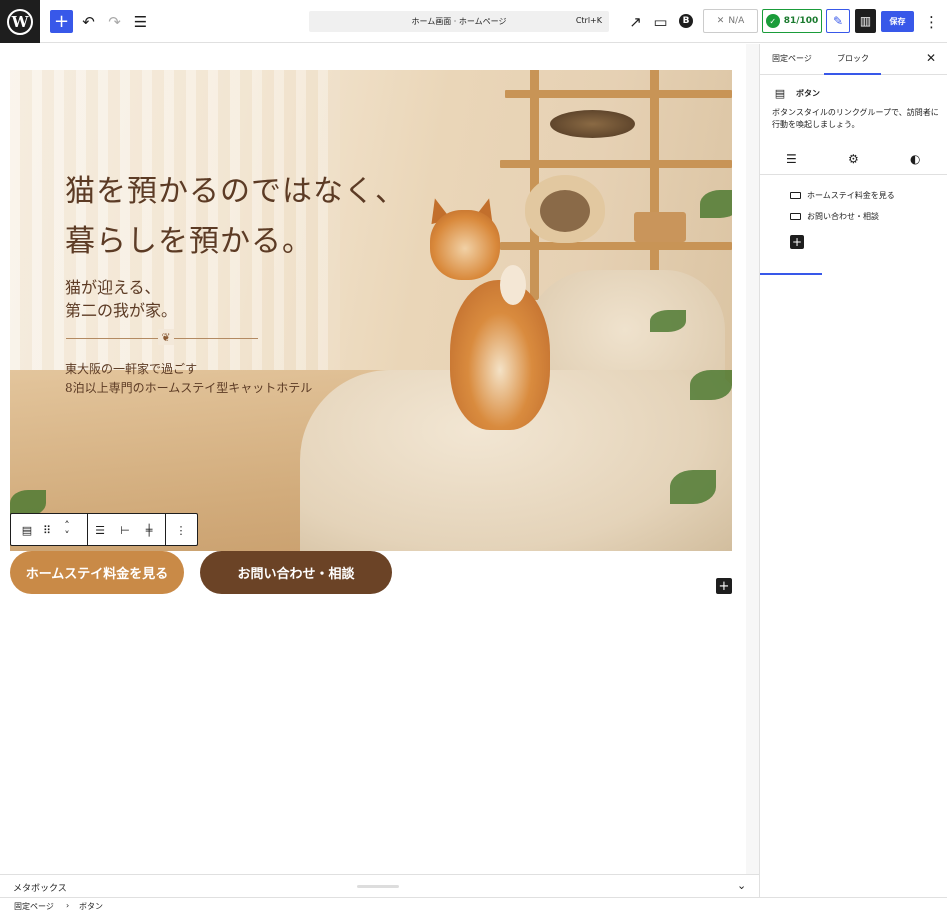  Describe the element at coordinates (838, 21) in the screenshot. I see `ai-assist-icon: ✎` at that location.